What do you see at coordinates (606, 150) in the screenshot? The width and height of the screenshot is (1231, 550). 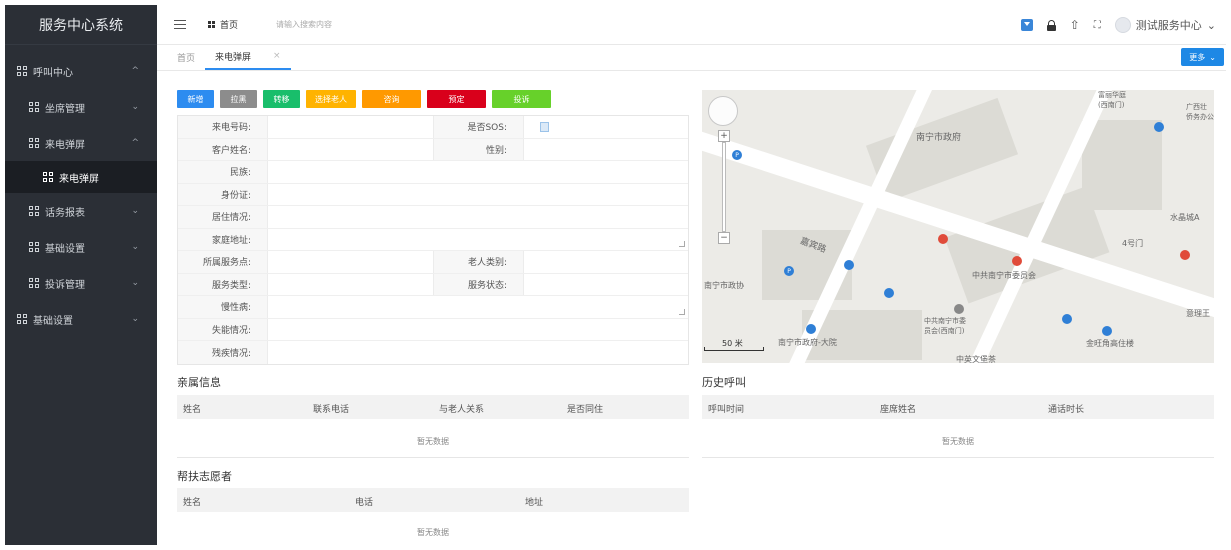 I see `gender-field` at bounding box center [606, 150].